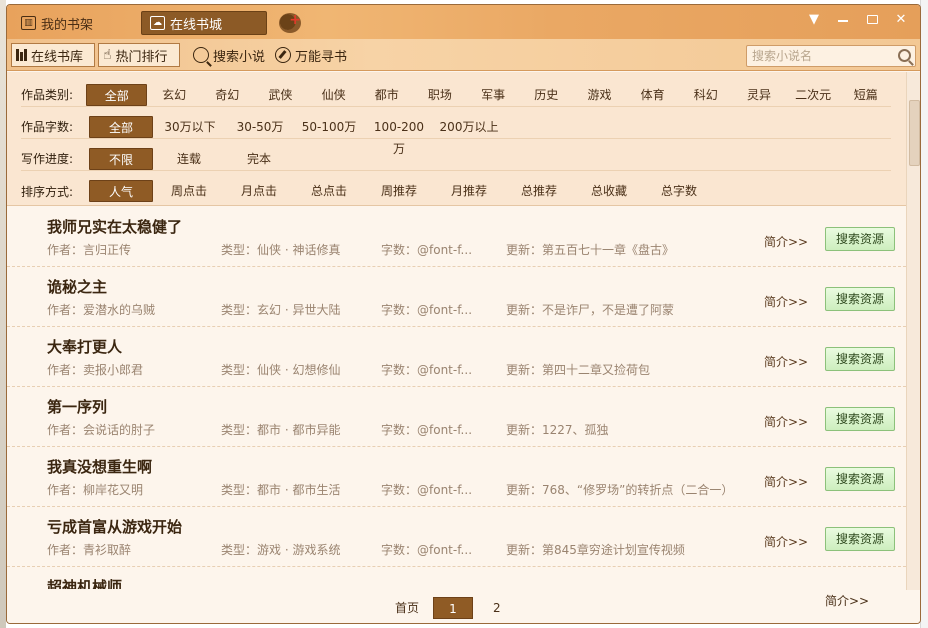  What do you see at coordinates (121, 191) in the screenshot?
I see `filter-option: 人气` at bounding box center [121, 191].